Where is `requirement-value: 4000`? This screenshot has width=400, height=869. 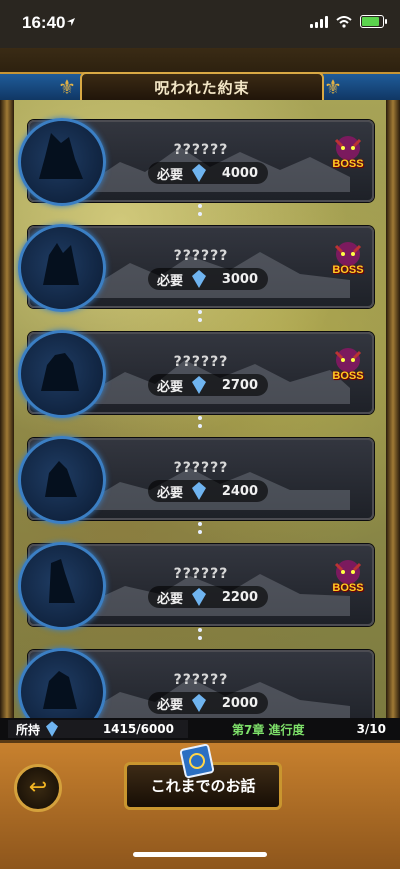
requirement-value: 4000 is located at coordinates (239, 173).